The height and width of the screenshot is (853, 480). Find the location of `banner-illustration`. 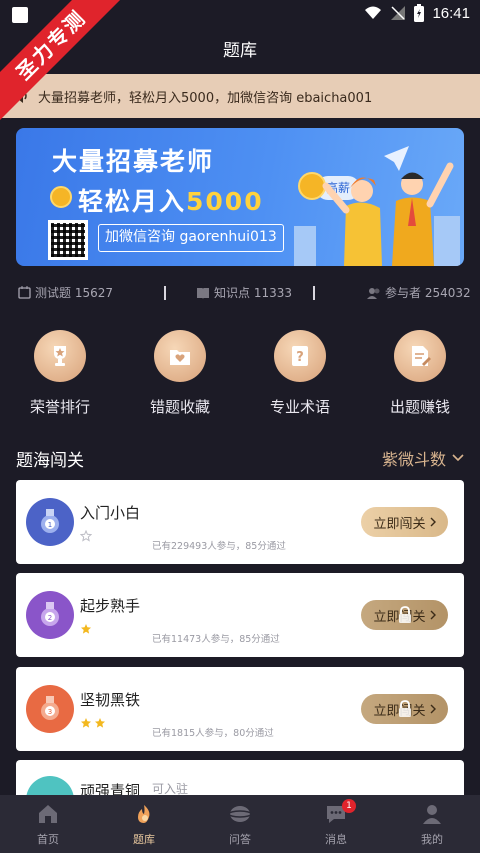

banner-illustration is located at coordinates (377, 206).